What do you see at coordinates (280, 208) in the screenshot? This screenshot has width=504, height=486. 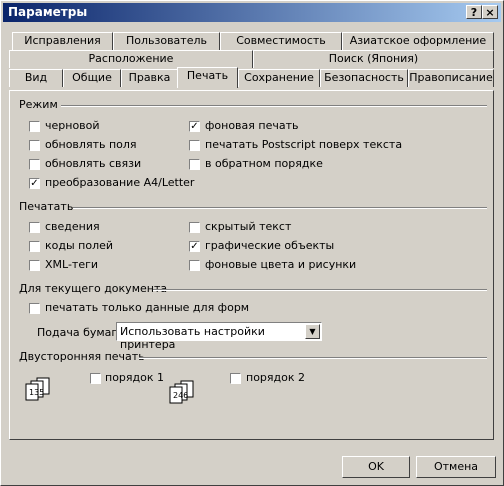 I see `print-divider` at bounding box center [280, 208].